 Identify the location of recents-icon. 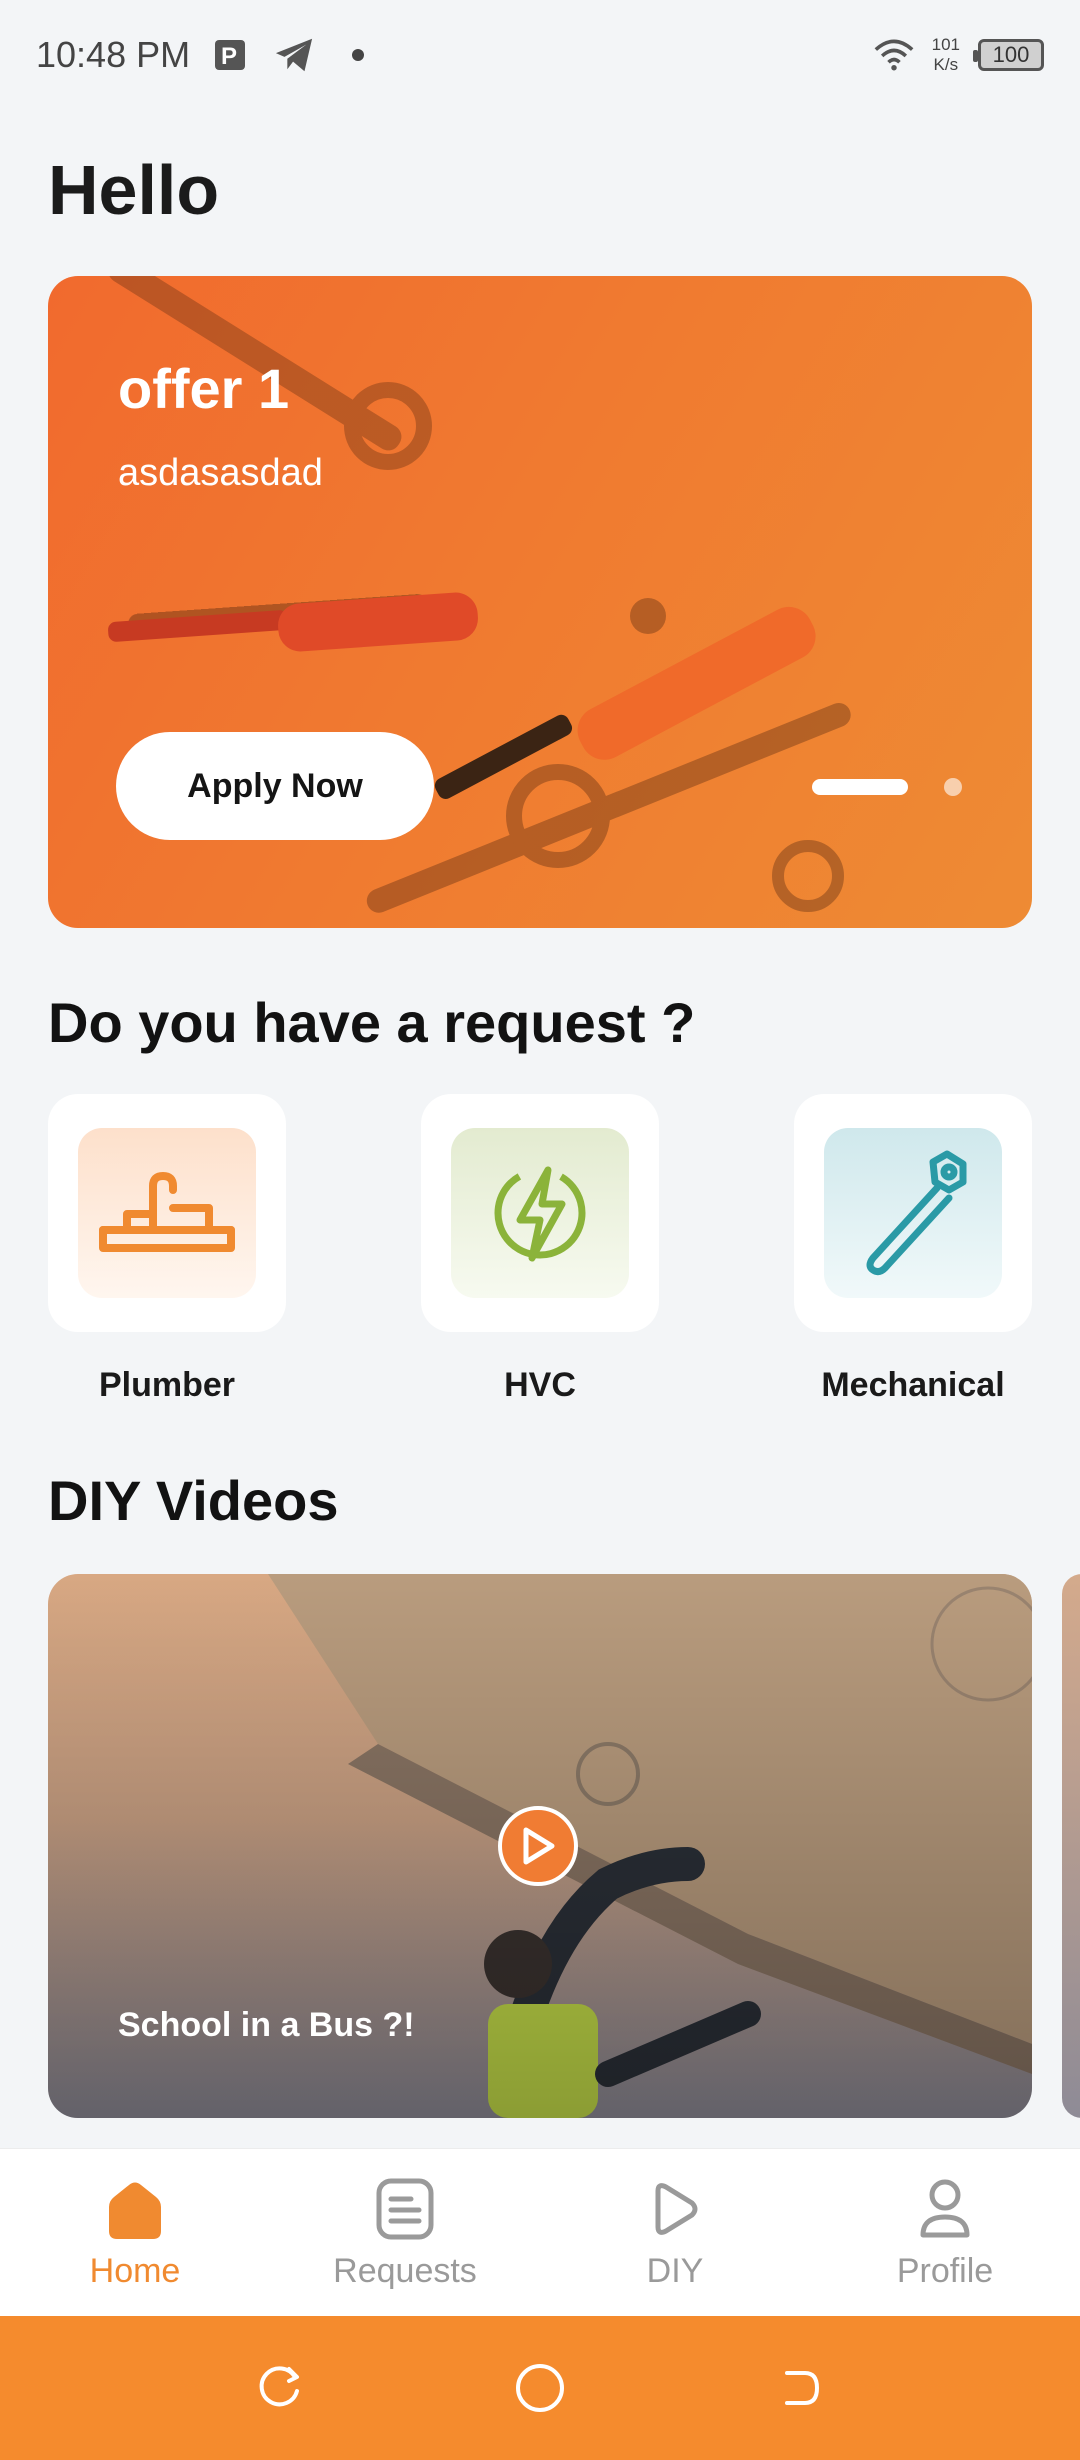
(280, 2388).